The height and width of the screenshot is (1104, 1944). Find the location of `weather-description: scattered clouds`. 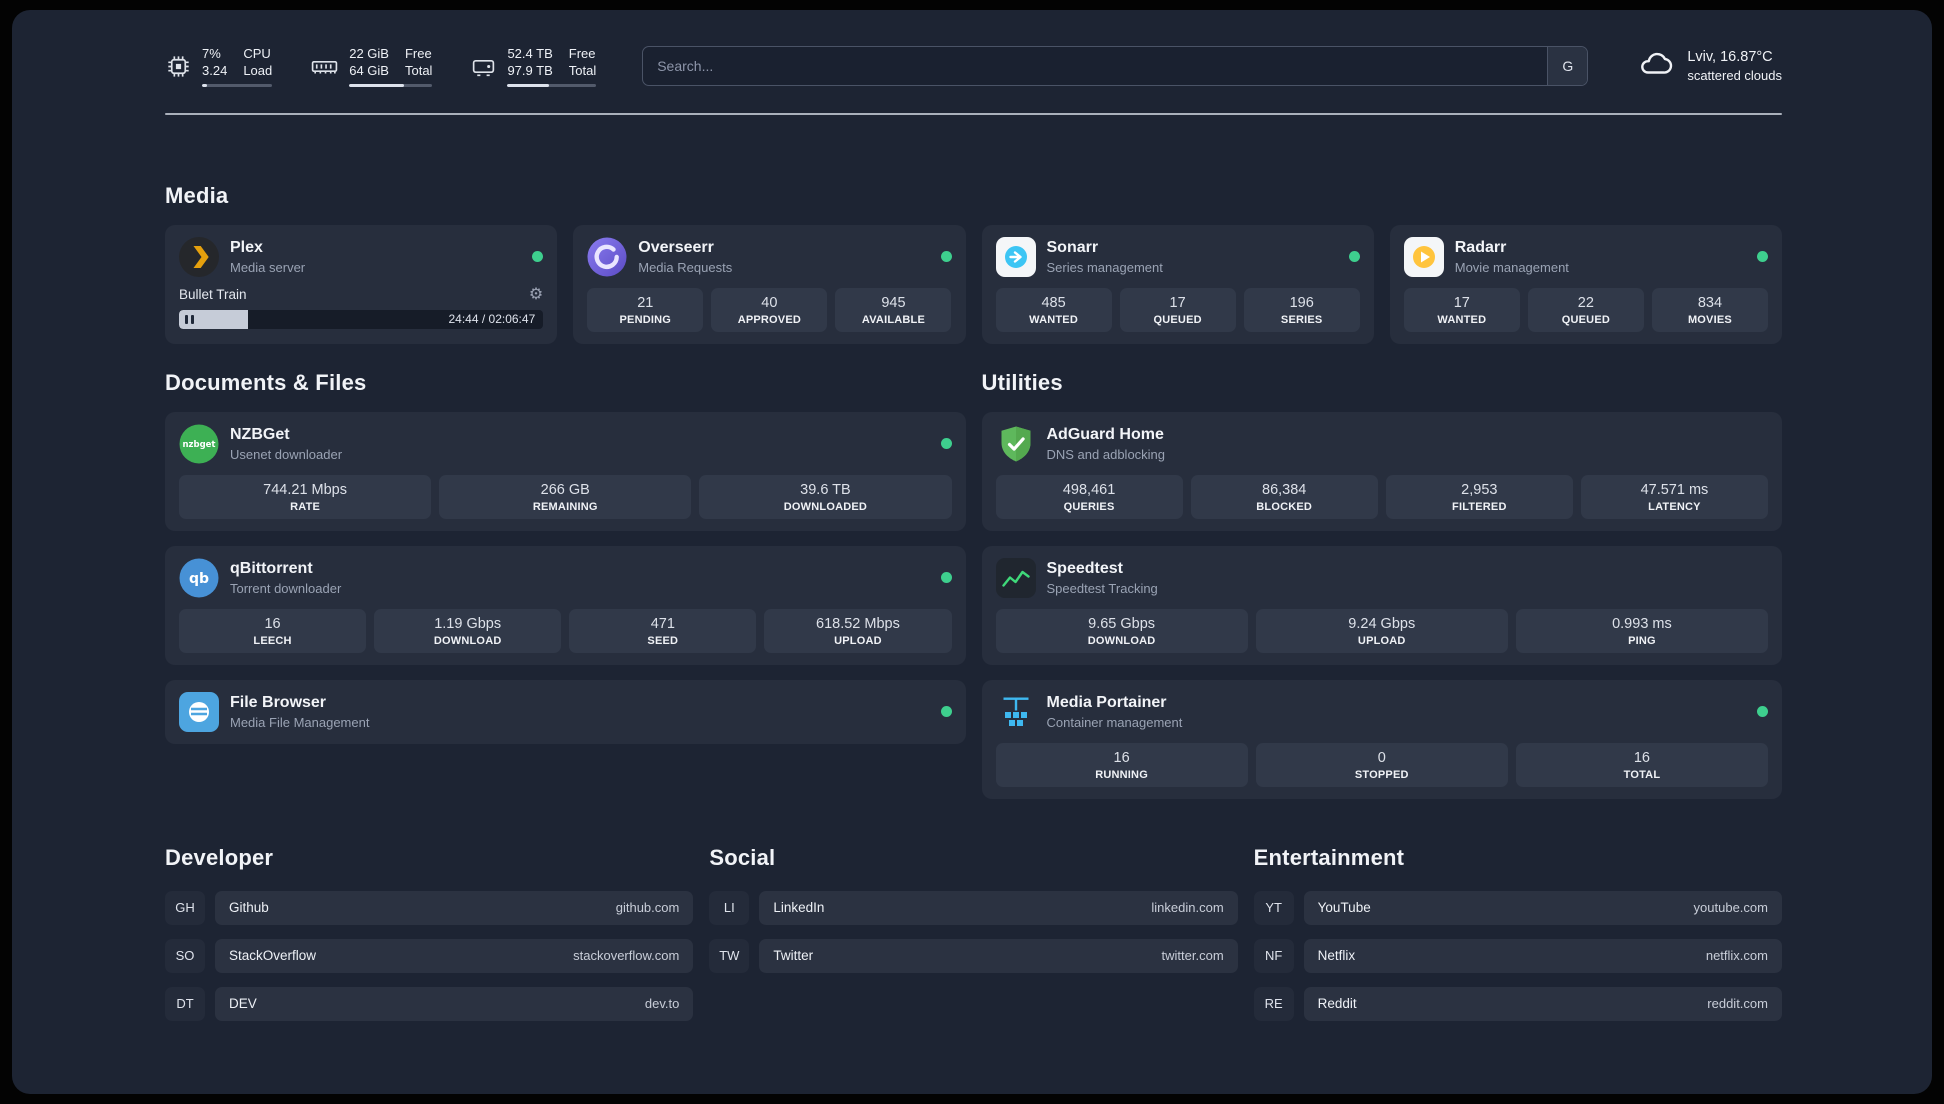

weather-description: scattered clouds is located at coordinates (1734, 76).